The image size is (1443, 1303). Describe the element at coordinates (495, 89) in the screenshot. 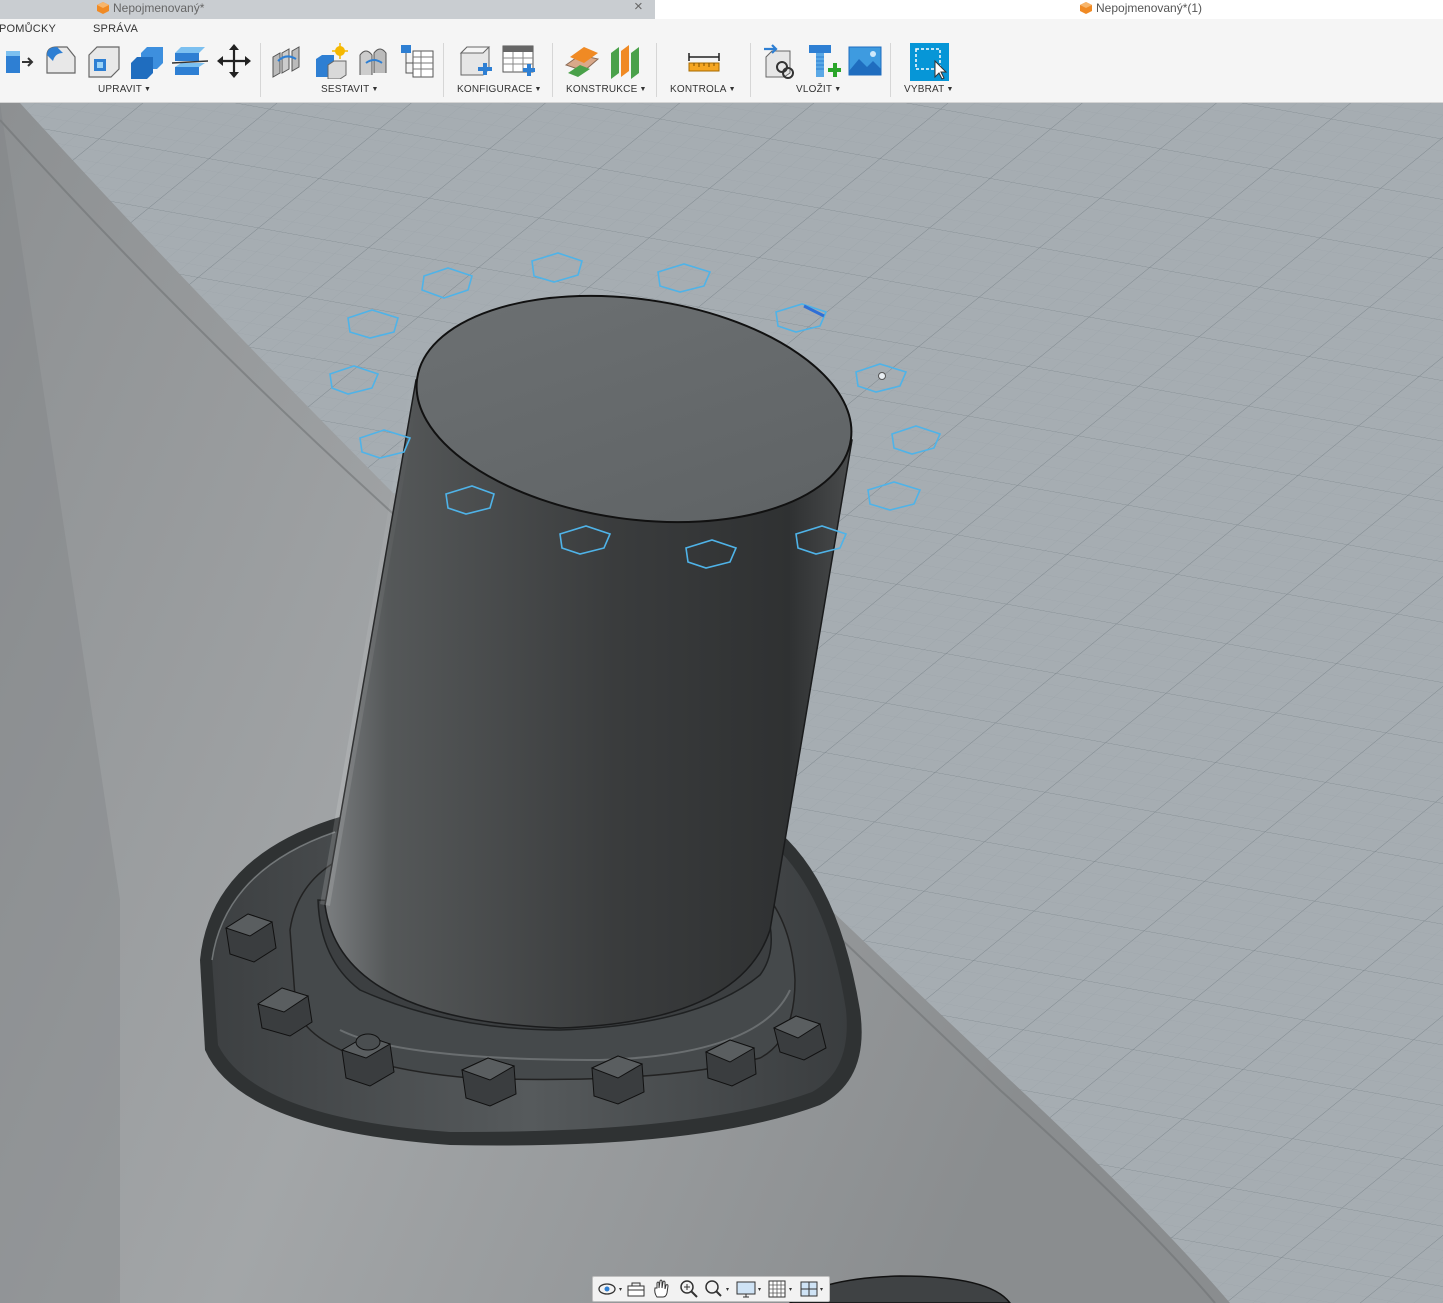

I see `group-label-text: KONFIGURACE` at that location.